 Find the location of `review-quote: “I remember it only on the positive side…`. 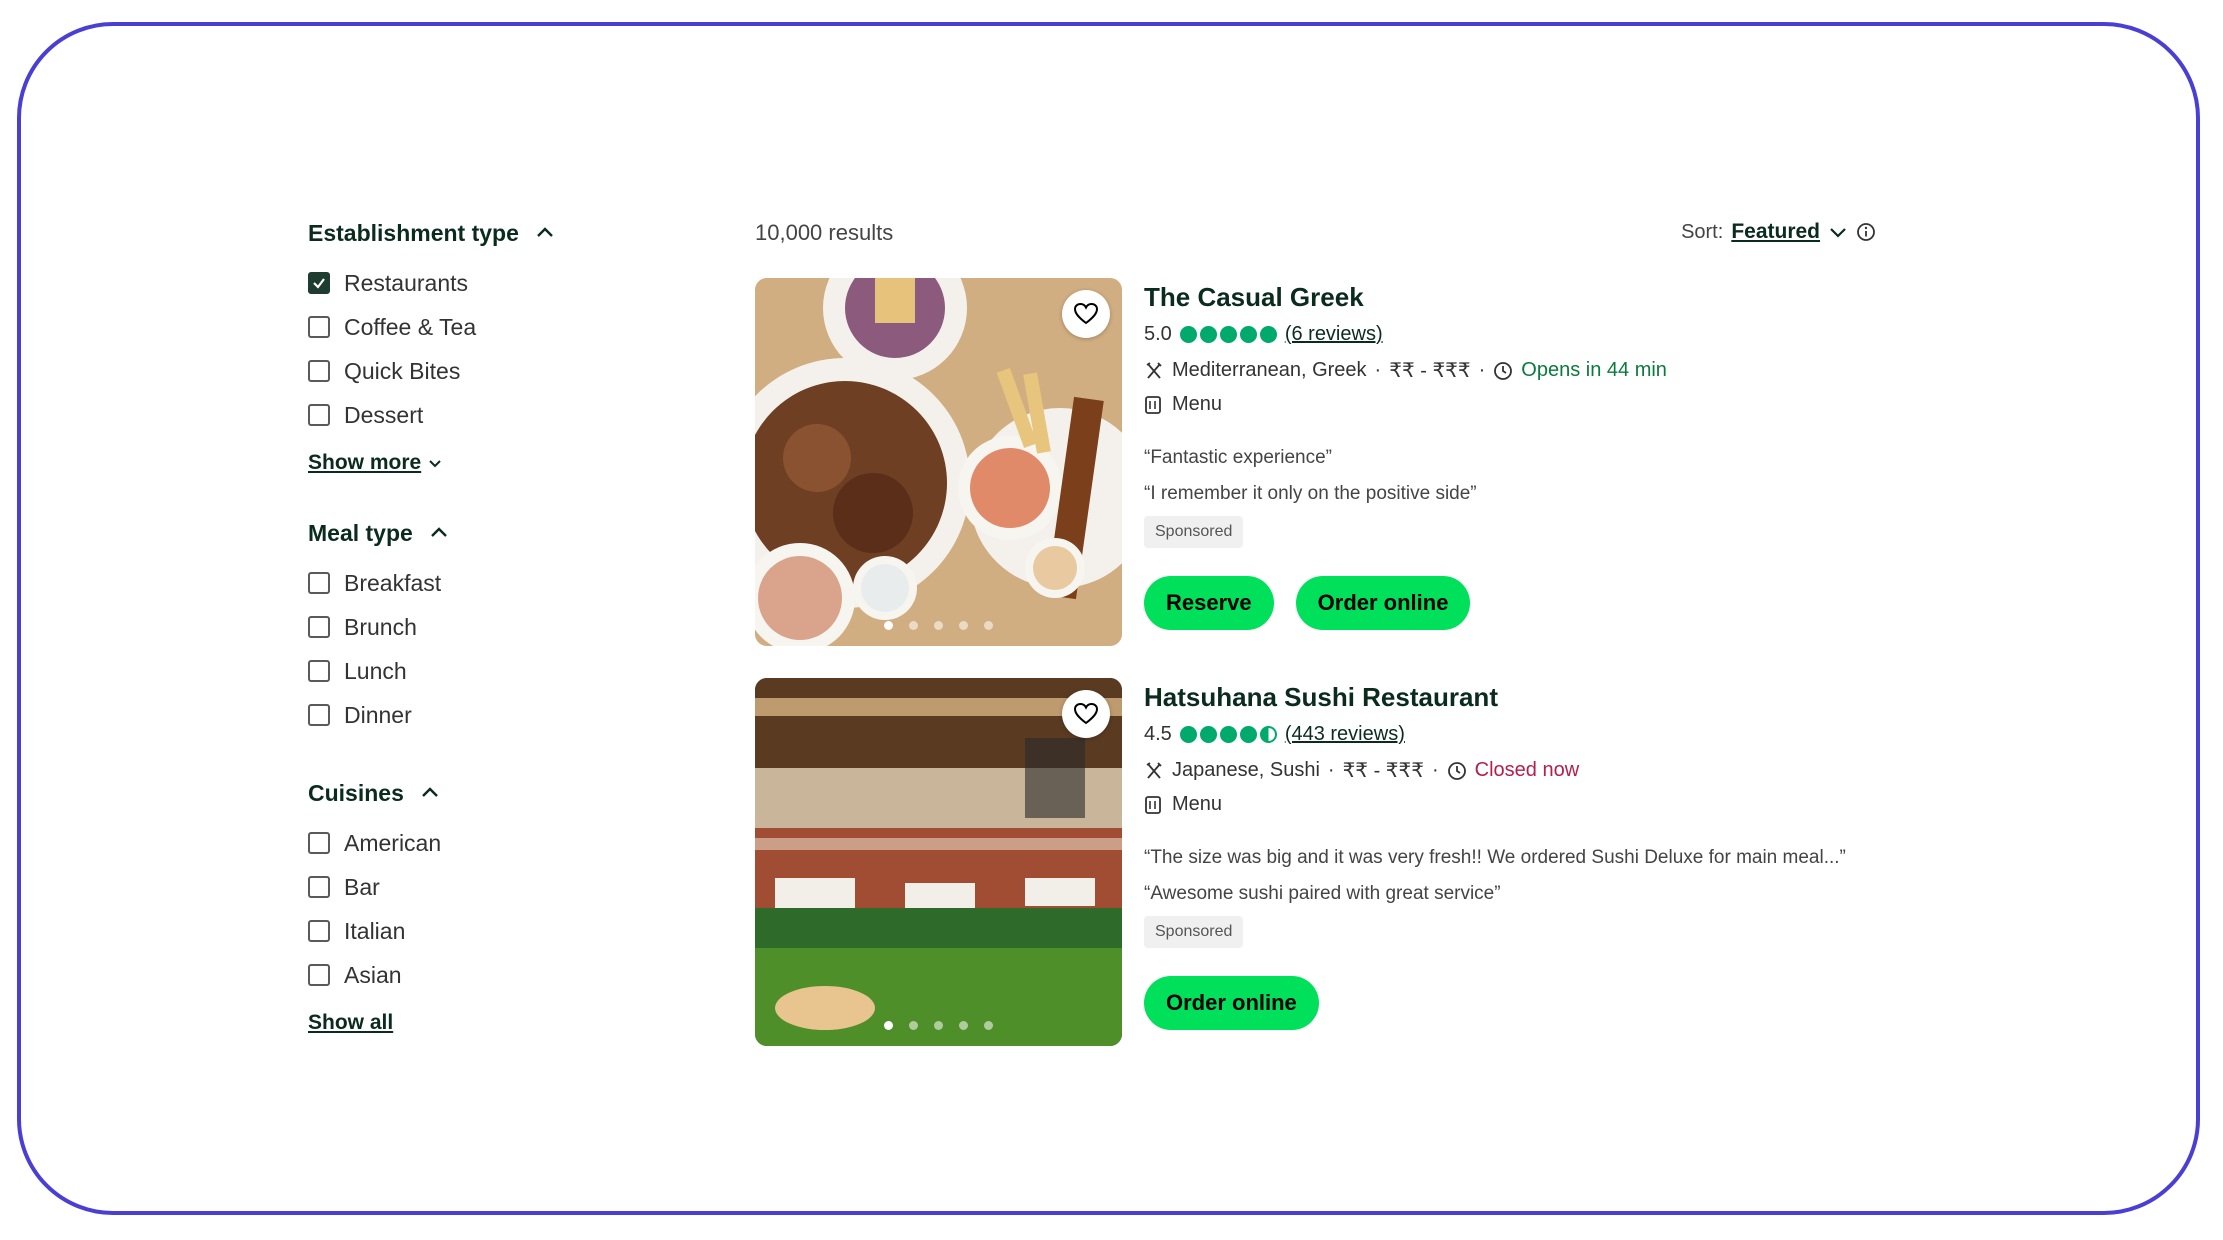

review-quote: “I remember it only on the positive side… is located at coordinates (1509, 494).